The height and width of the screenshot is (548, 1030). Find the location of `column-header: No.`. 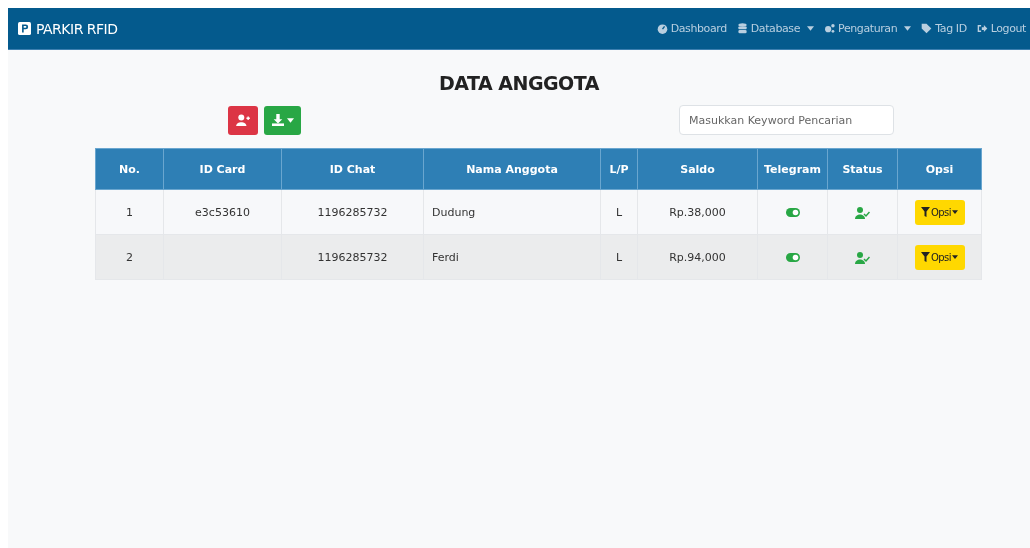

column-header: No. is located at coordinates (129, 169).